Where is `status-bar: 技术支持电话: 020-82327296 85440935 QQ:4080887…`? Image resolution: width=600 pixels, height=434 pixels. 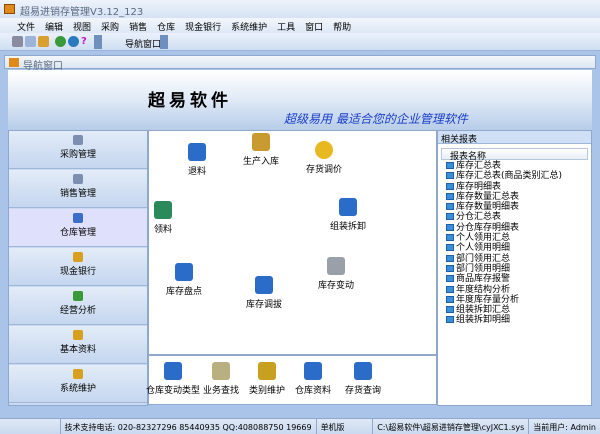
status-bar: 技术支持电话: 020-82327296 85440935 QQ:4080887… is located at coordinates (300, 426).